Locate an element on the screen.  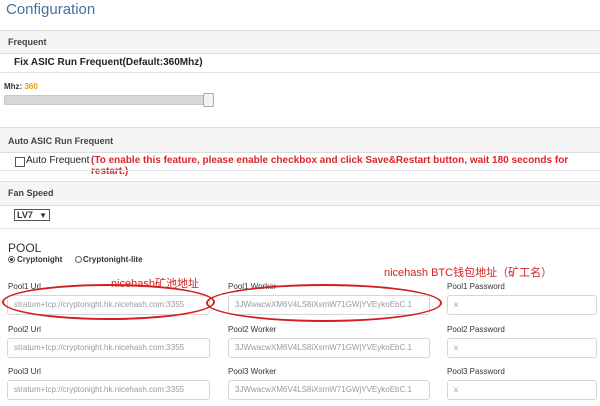
fix-frequency-label: Fix ASIC Run Frequent(Default:360Mhz) is located at coordinates (108, 62).